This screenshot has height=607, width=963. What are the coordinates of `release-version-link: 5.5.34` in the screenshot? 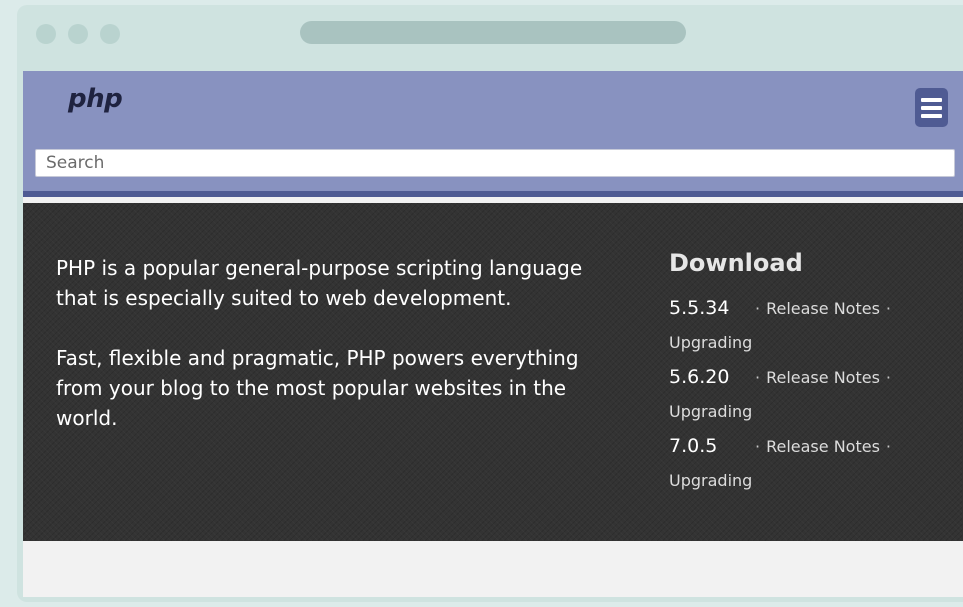 It's located at (709, 308).